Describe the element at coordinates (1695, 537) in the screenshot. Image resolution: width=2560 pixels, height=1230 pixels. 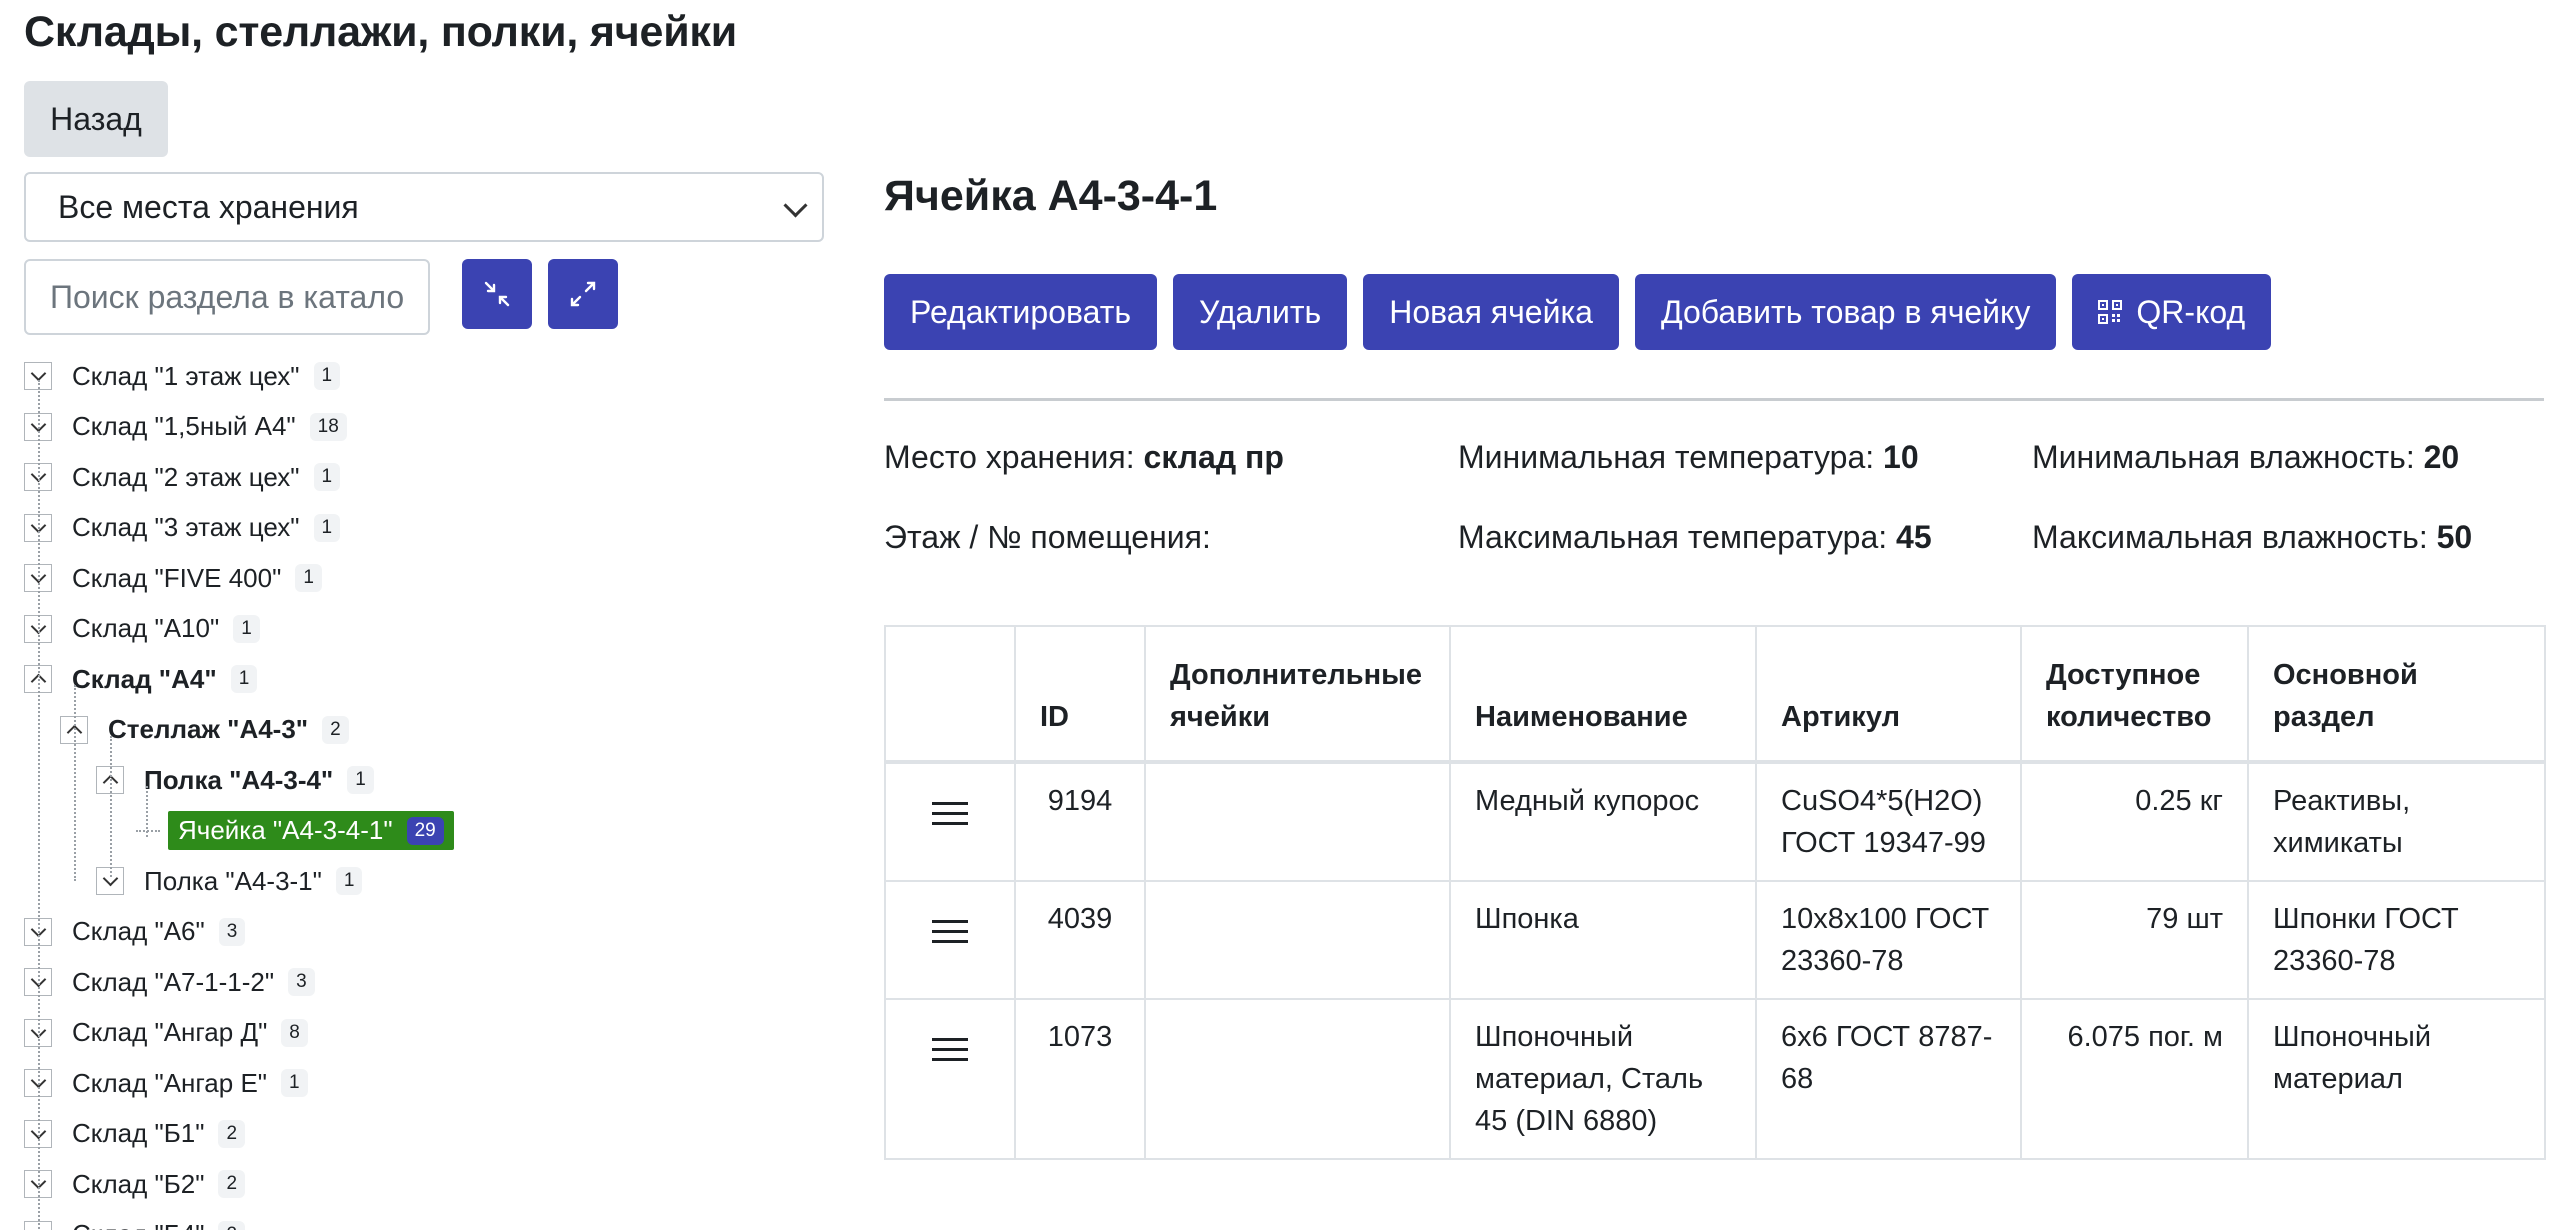
I see `max-temperature-info: Максимальная температура: 45` at that location.